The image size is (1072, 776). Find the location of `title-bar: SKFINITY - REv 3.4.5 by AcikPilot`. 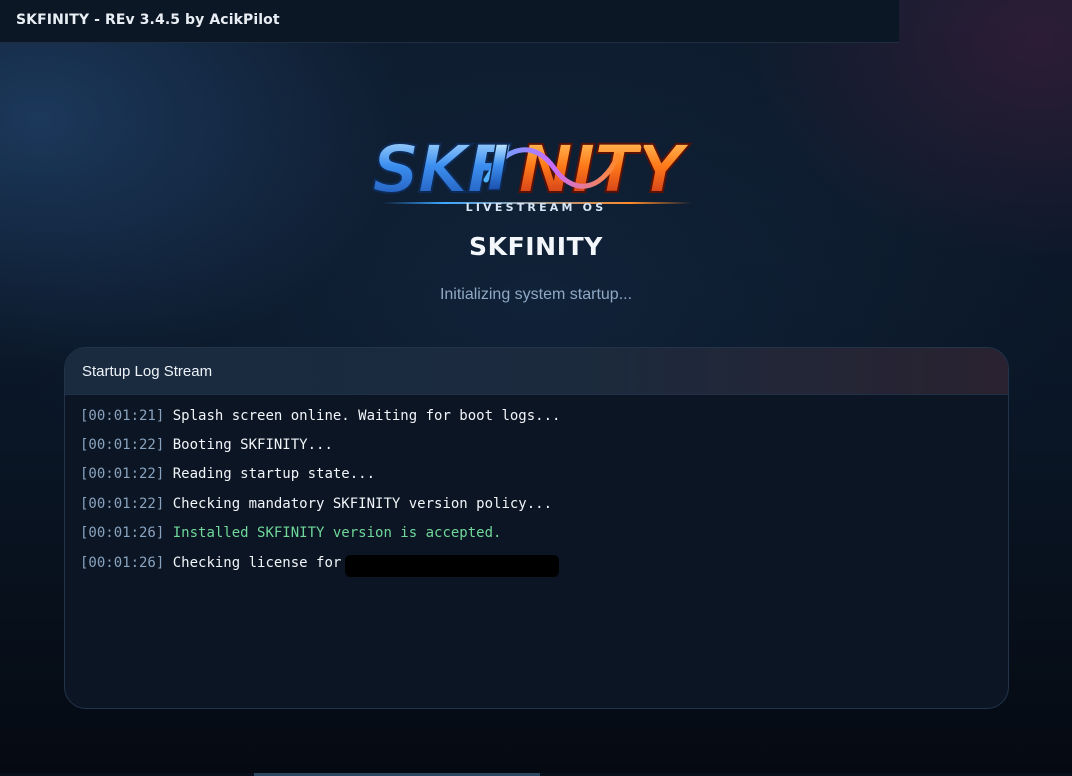

title-bar: SKFINITY - REv 3.4.5 by AcikPilot is located at coordinates (449, 21).